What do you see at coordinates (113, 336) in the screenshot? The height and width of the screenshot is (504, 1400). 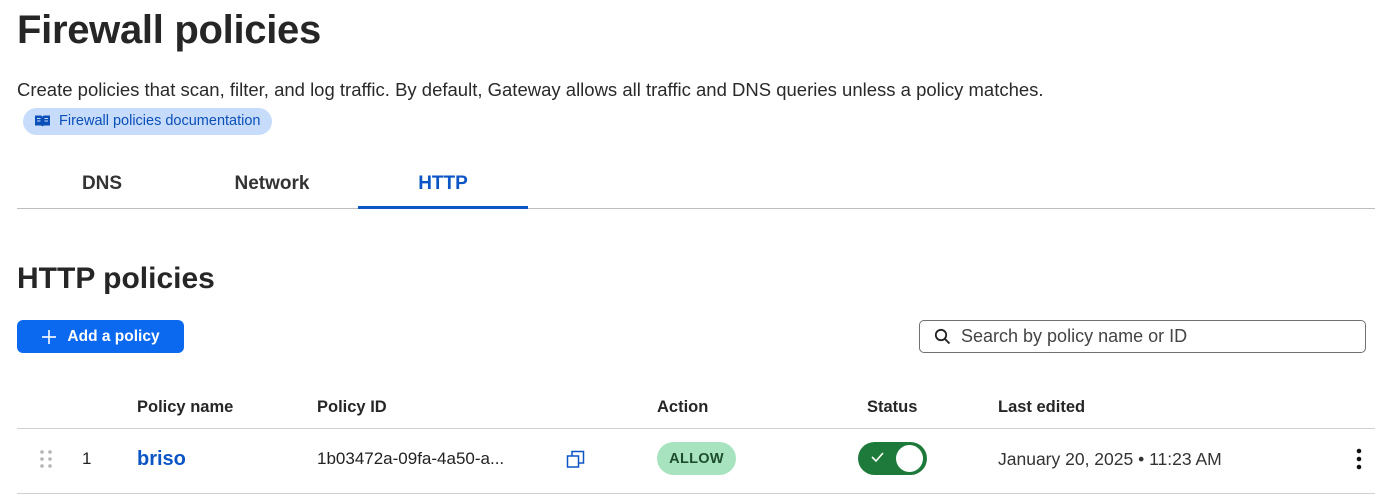 I see `add-policy-label: Add a policy` at bounding box center [113, 336].